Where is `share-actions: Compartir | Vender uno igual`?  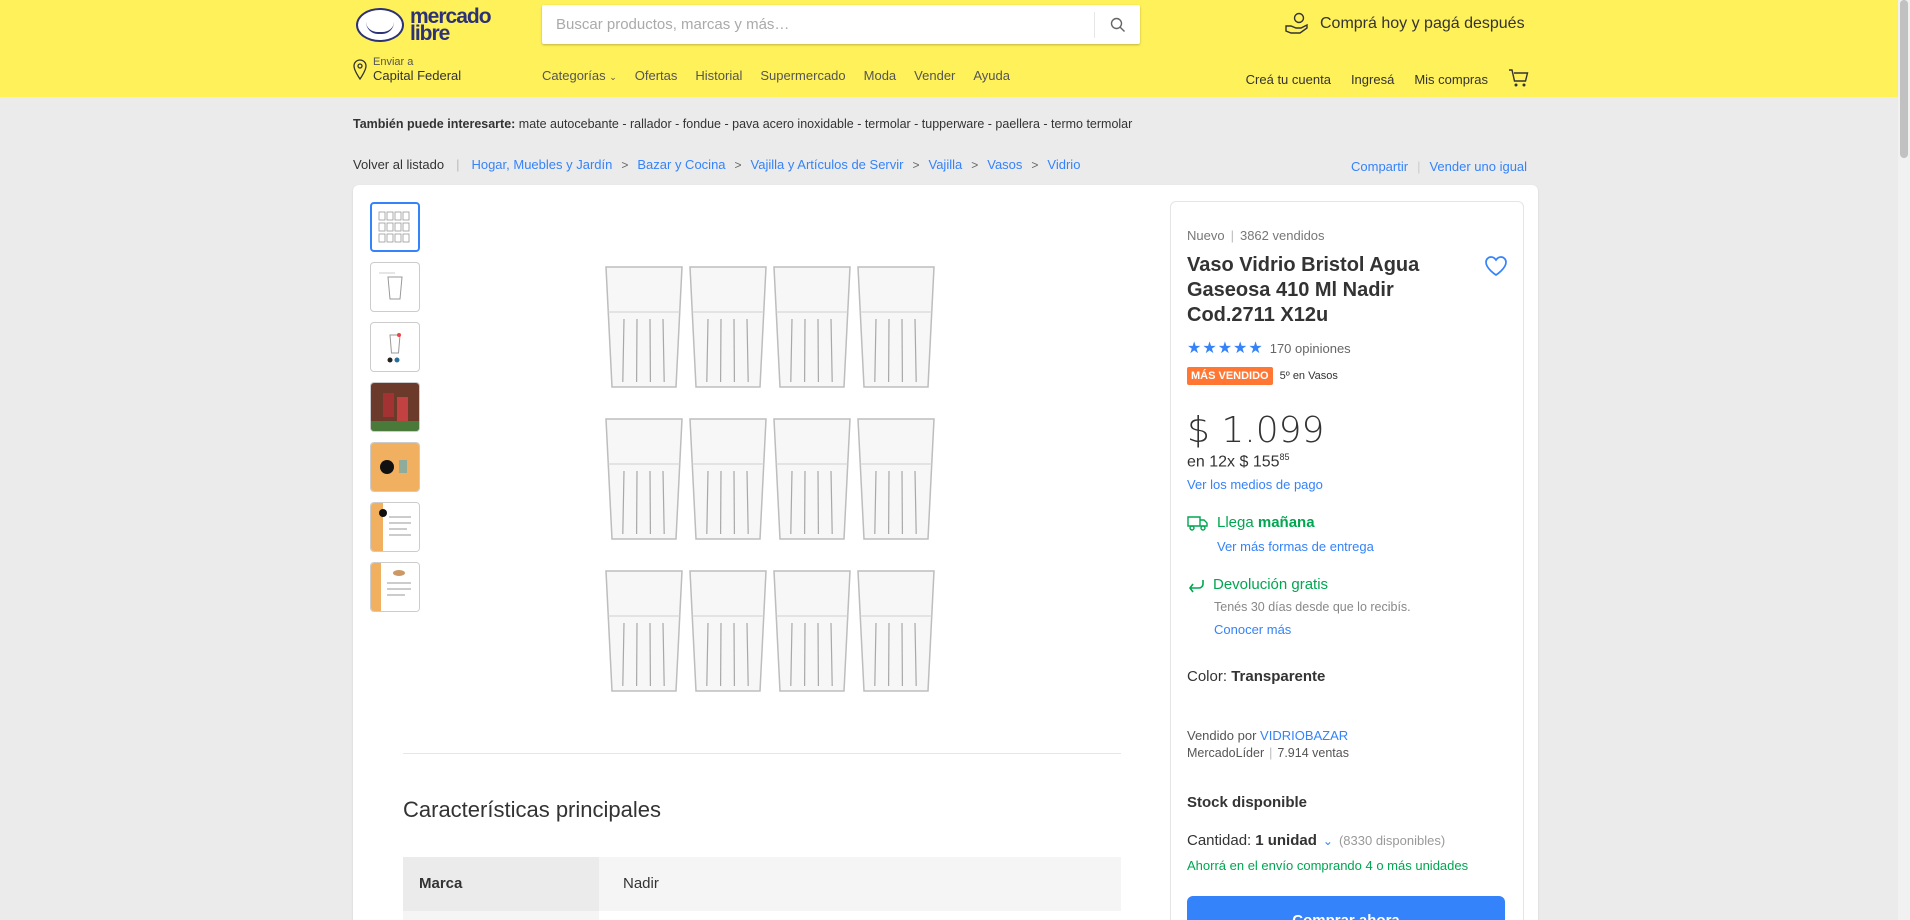
share-actions: Compartir | Vender uno igual is located at coordinates (1439, 166).